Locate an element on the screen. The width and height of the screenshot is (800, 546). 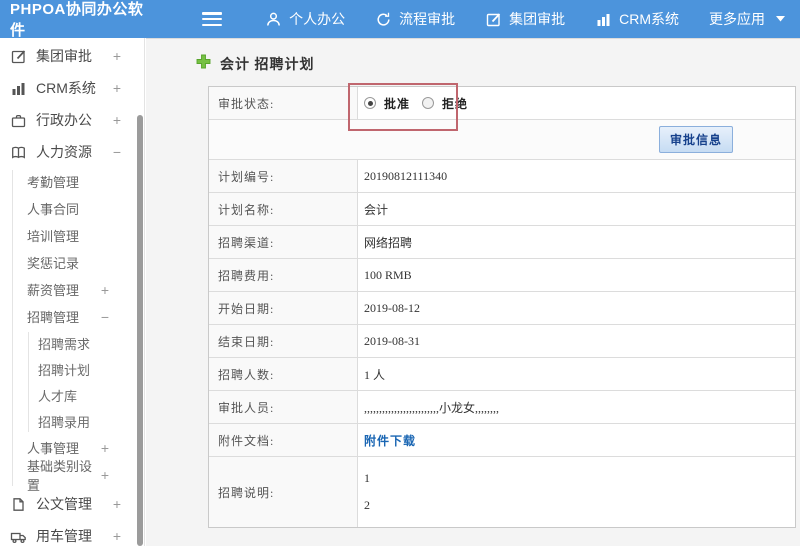
sidebar-item-crm: CRM系统 + is located at coordinates (72, 88).